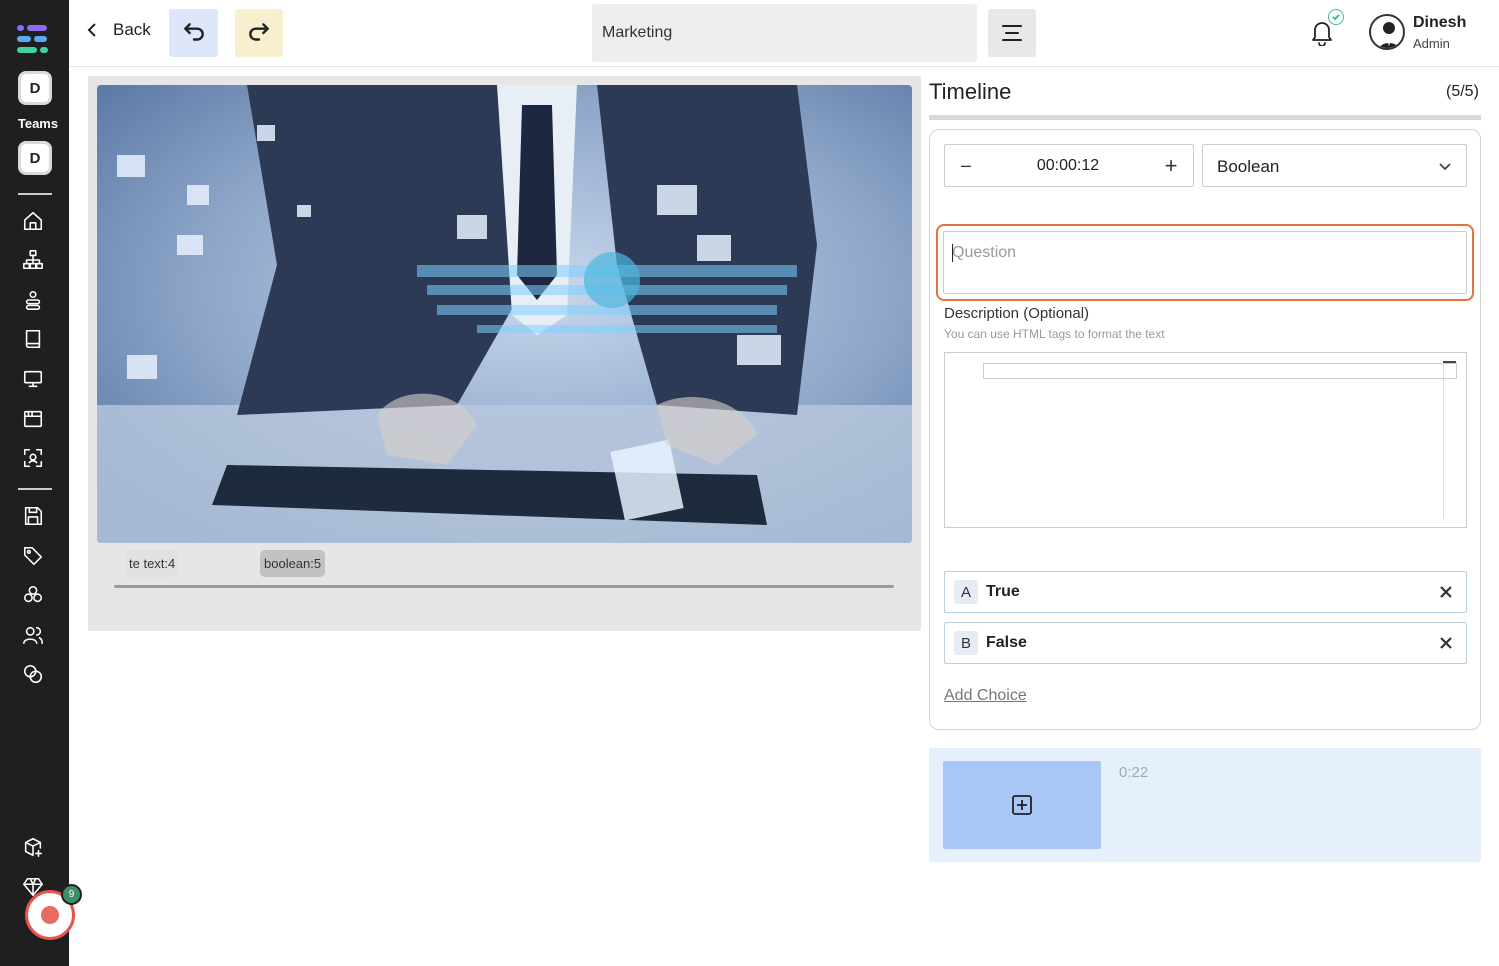  Describe the element at coordinates (50, 915) in the screenshot. I see `record-dot-icon` at that location.